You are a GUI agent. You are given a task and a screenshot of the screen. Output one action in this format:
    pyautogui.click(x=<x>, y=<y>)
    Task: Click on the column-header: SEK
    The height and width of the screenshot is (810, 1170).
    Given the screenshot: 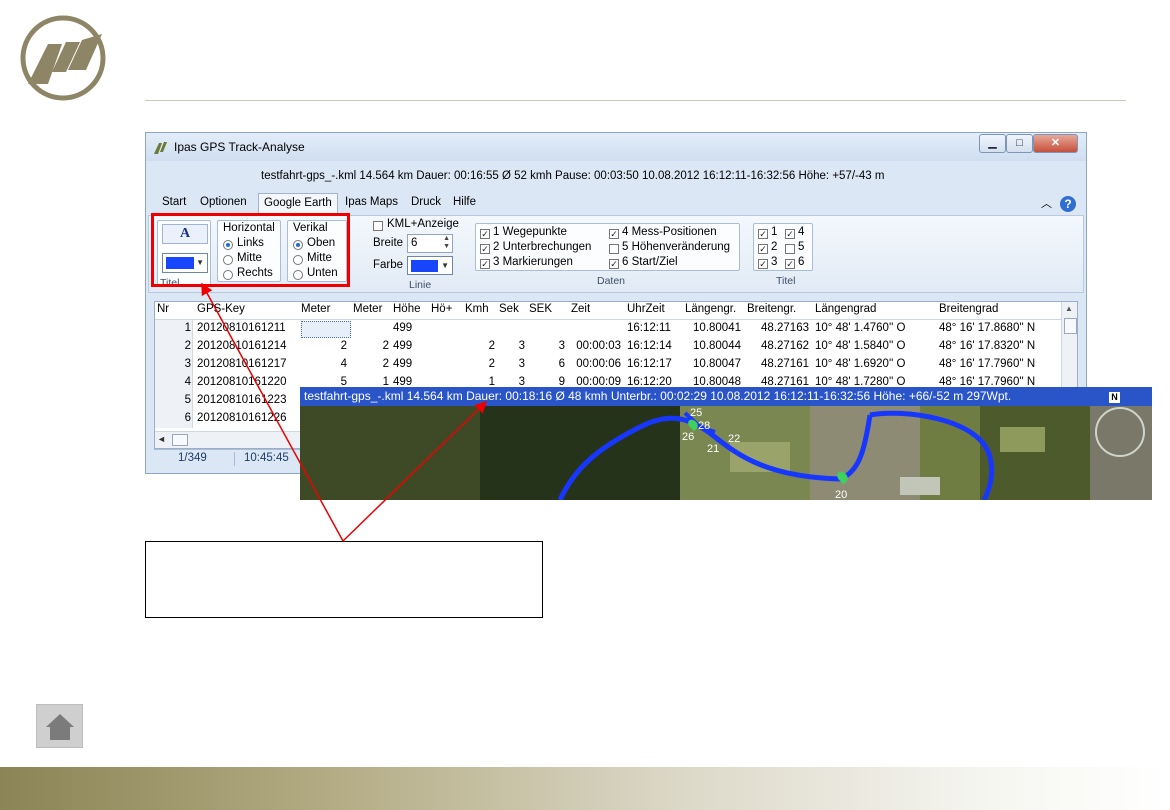 What is the action you would take?
    pyautogui.click(x=540, y=311)
    